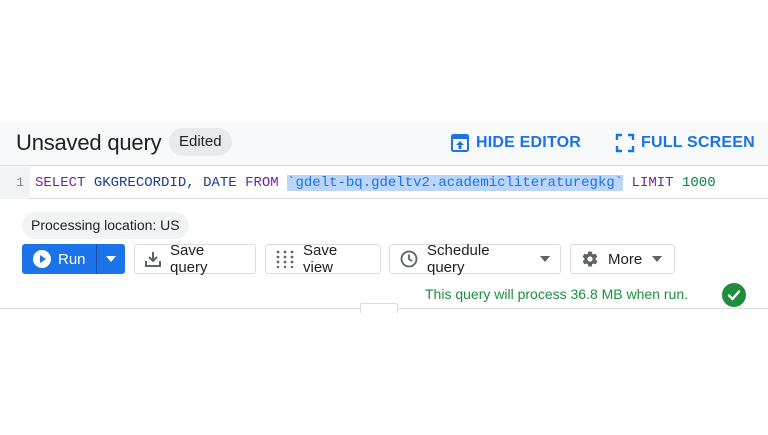  I want to click on resize-handle, so click(379, 308).